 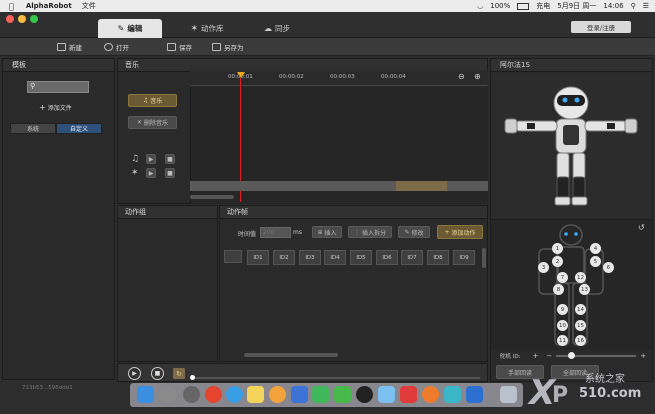 What do you see at coordinates (241, 75) in the screenshot?
I see `playhead-marker-icon` at bounding box center [241, 75].